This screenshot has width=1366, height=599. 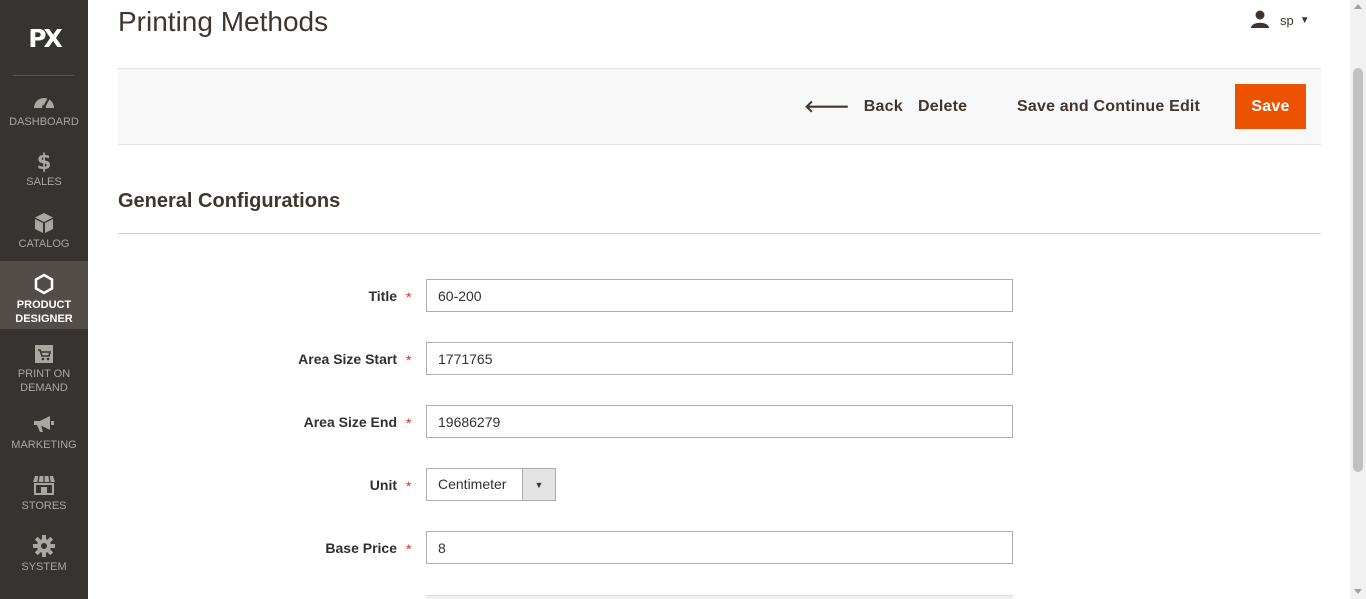 I want to click on box-icon, so click(x=44, y=223).